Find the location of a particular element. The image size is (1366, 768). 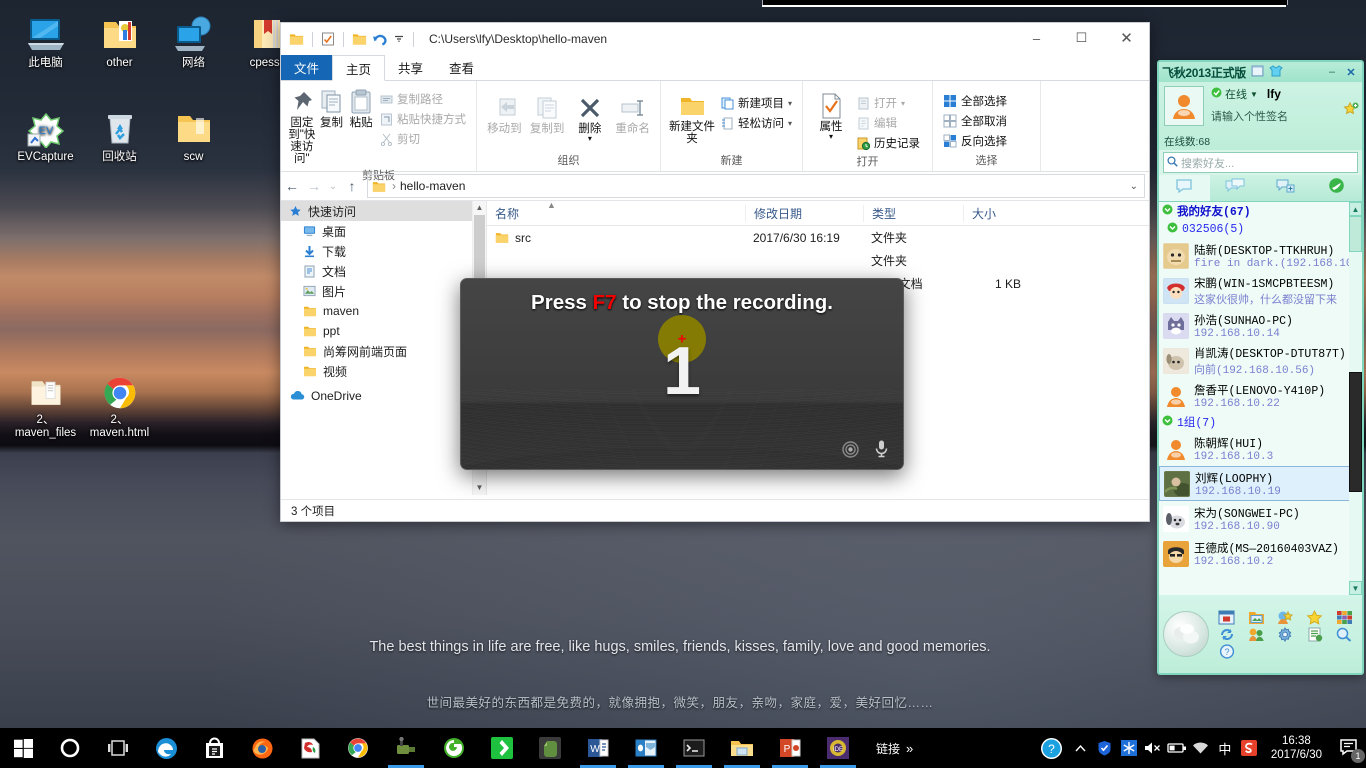

cmd-button is located at coordinates (694, 748).